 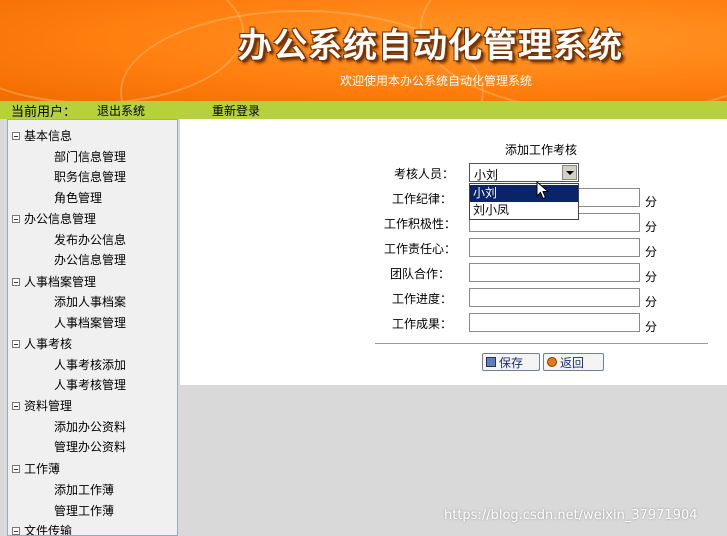 What do you see at coordinates (554, 247) in the screenshot?
I see `responsibility-input` at bounding box center [554, 247].